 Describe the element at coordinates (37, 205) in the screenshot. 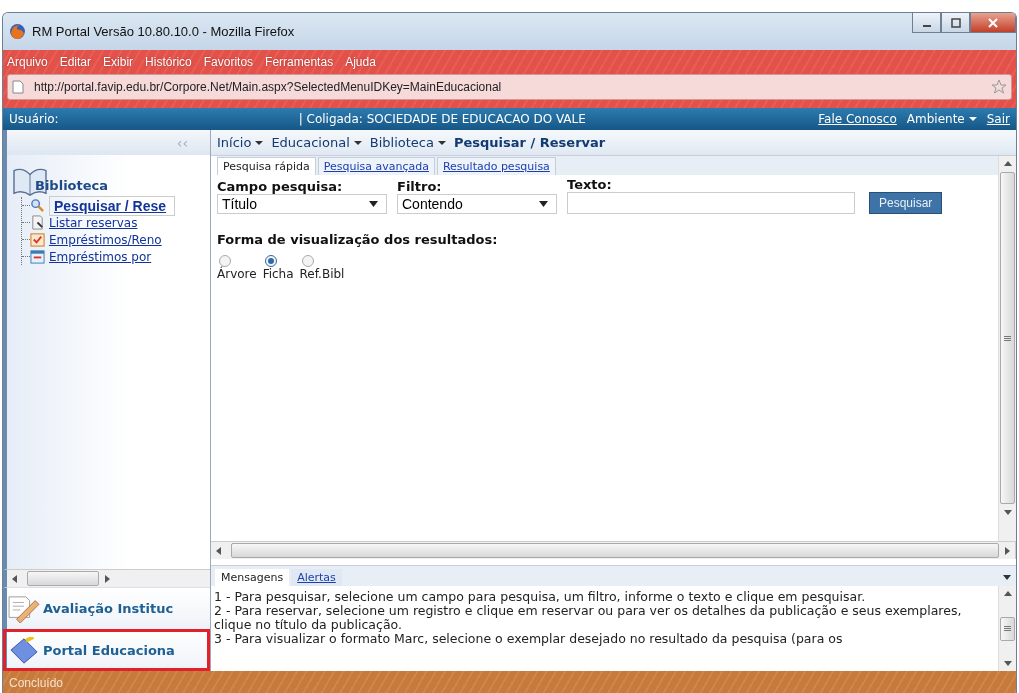

I see `magnifier-icon` at that location.